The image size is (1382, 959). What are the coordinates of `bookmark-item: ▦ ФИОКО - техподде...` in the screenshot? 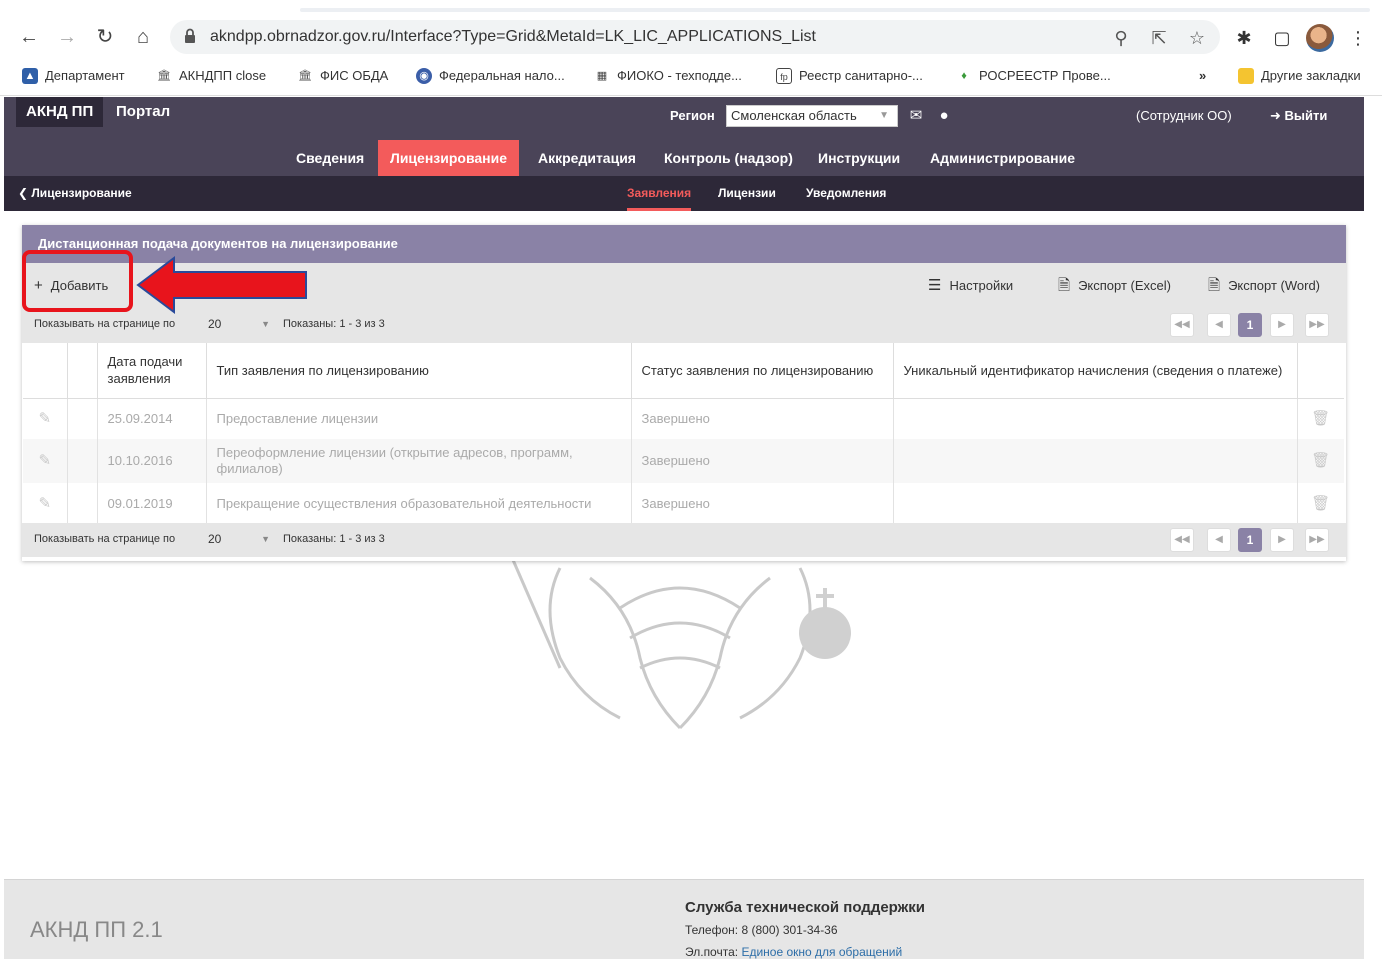 It's located at (668, 76).